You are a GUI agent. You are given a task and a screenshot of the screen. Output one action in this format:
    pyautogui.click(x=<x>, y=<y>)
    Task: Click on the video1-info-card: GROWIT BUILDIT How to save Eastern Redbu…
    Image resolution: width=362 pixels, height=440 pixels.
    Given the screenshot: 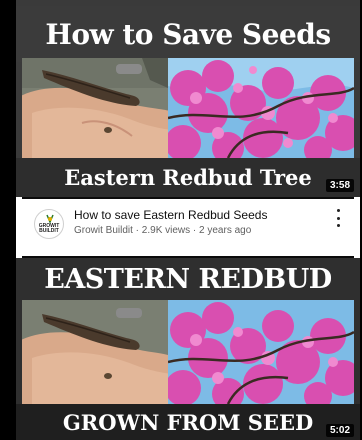 What is the action you would take?
    pyautogui.click(x=188, y=227)
    